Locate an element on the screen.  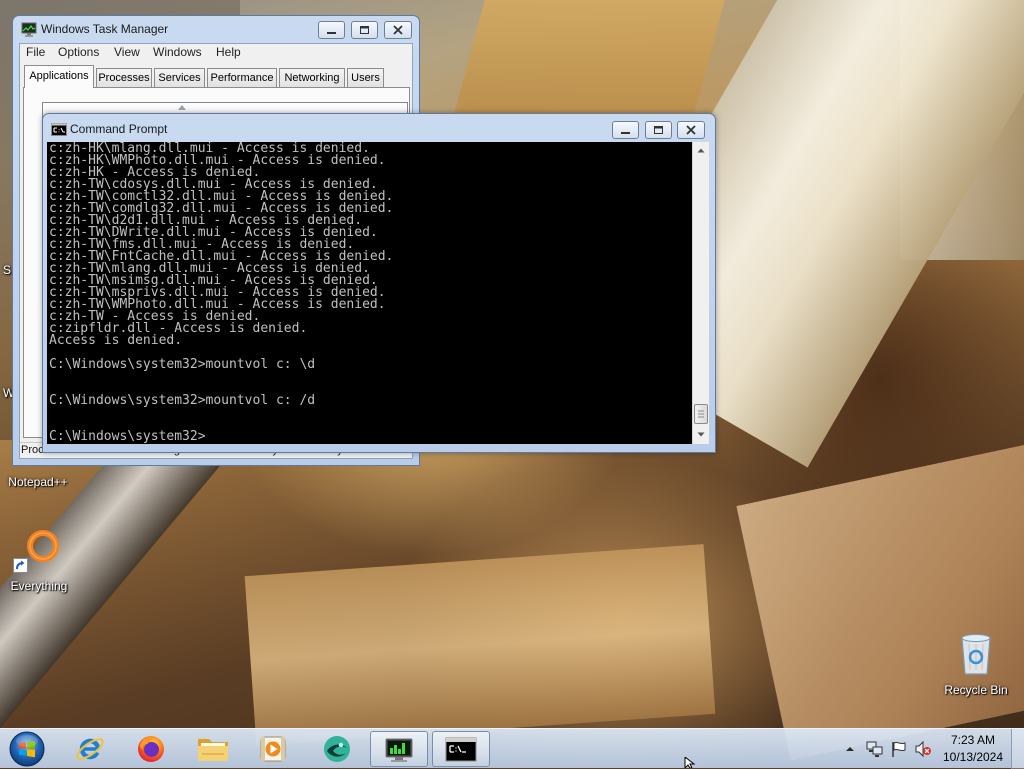
task-manager-title-icon is located at coordinates (29, 29).